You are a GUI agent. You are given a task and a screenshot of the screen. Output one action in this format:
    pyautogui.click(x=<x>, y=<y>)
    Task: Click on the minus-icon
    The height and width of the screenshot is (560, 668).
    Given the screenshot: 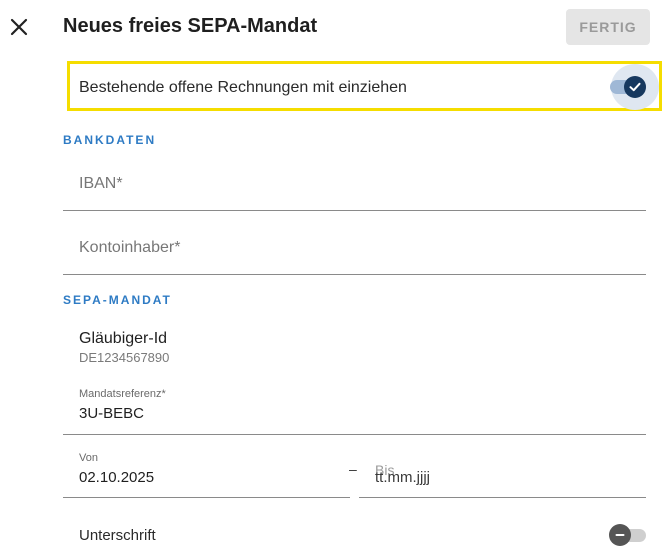 What is the action you would take?
    pyautogui.click(x=620, y=535)
    